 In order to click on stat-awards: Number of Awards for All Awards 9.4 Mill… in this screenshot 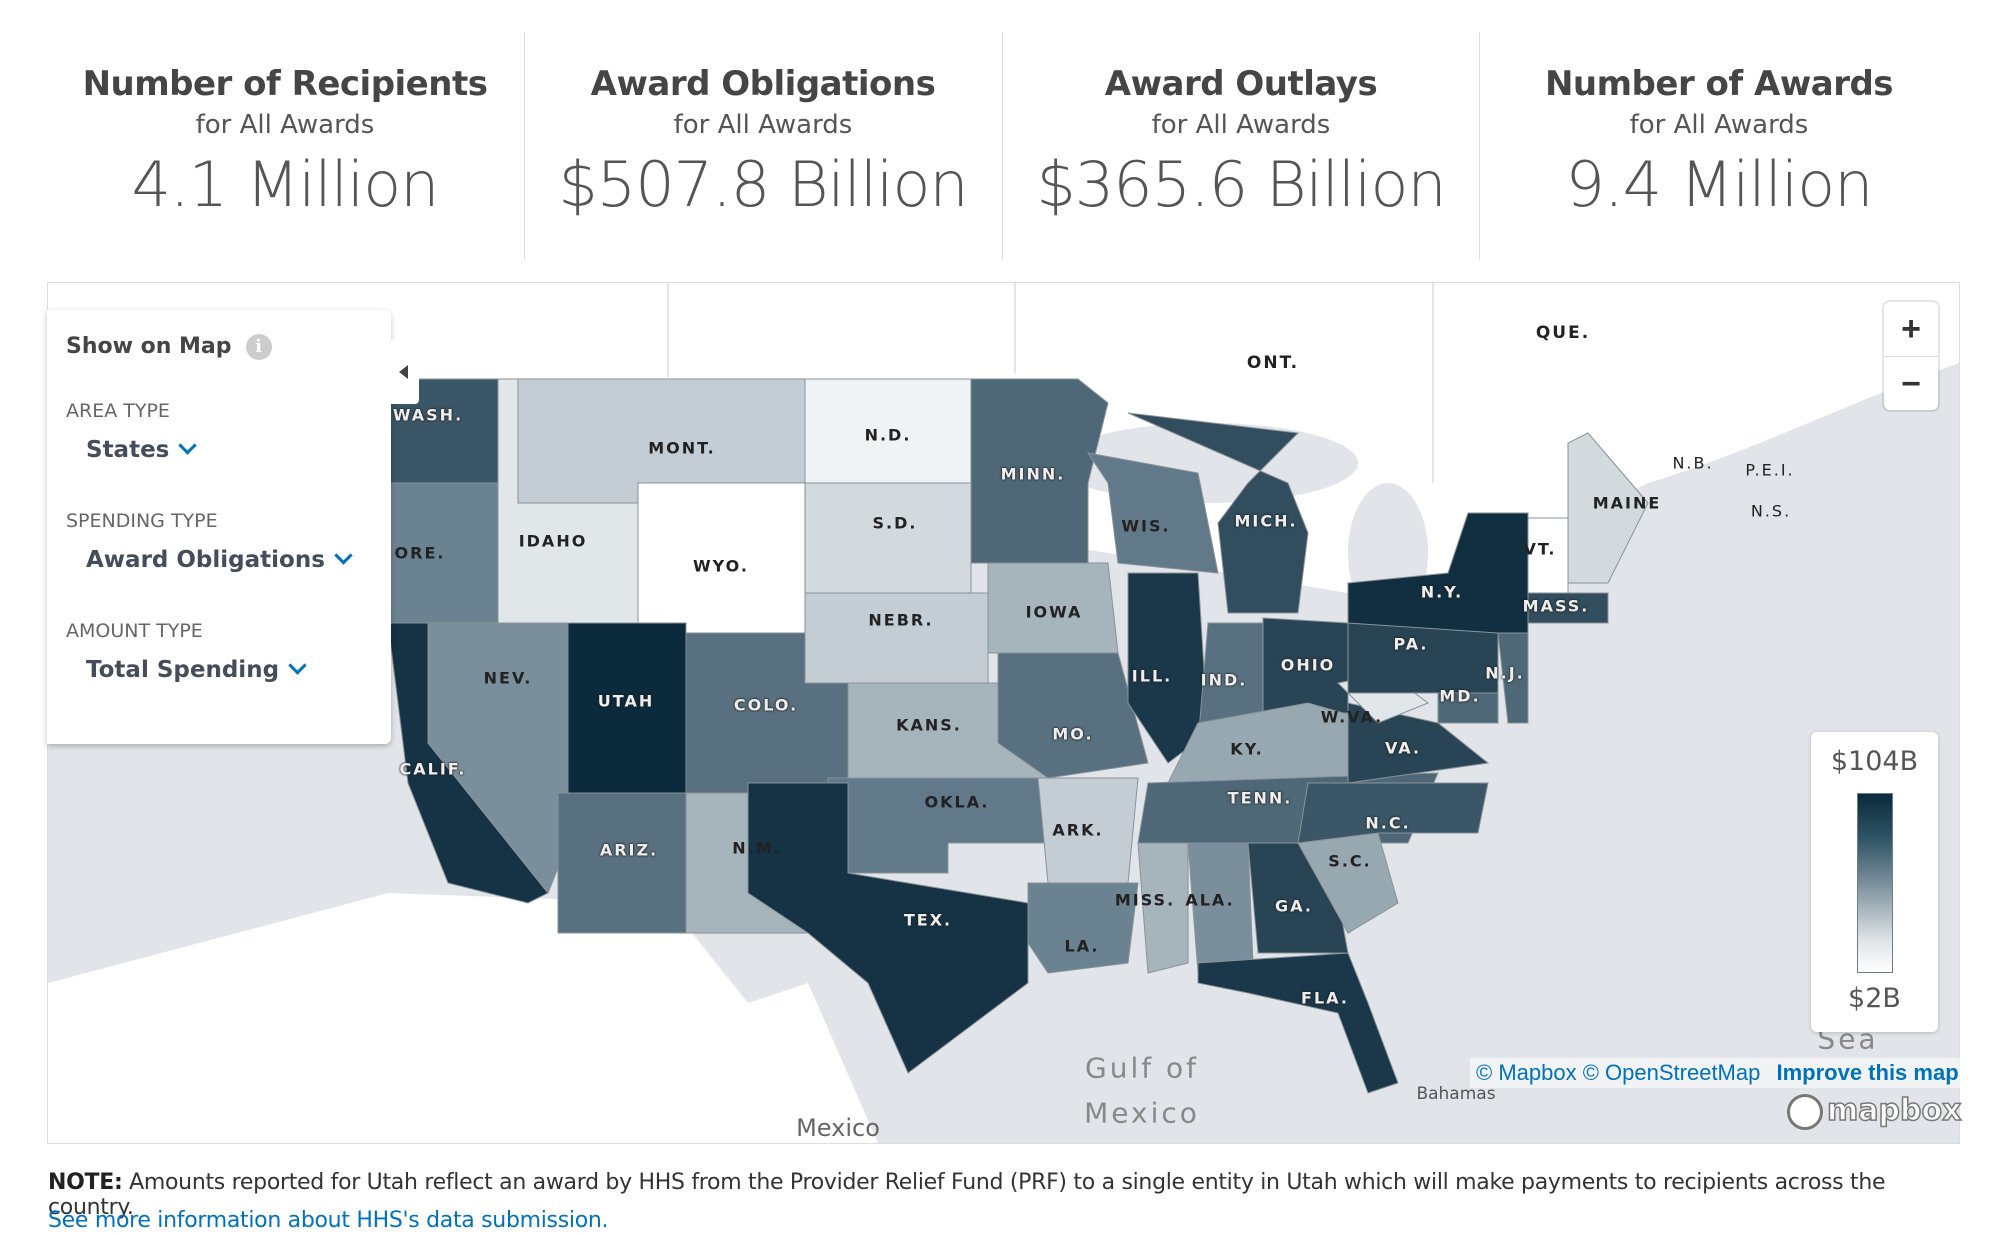, I will do `click(1719, 147)`.